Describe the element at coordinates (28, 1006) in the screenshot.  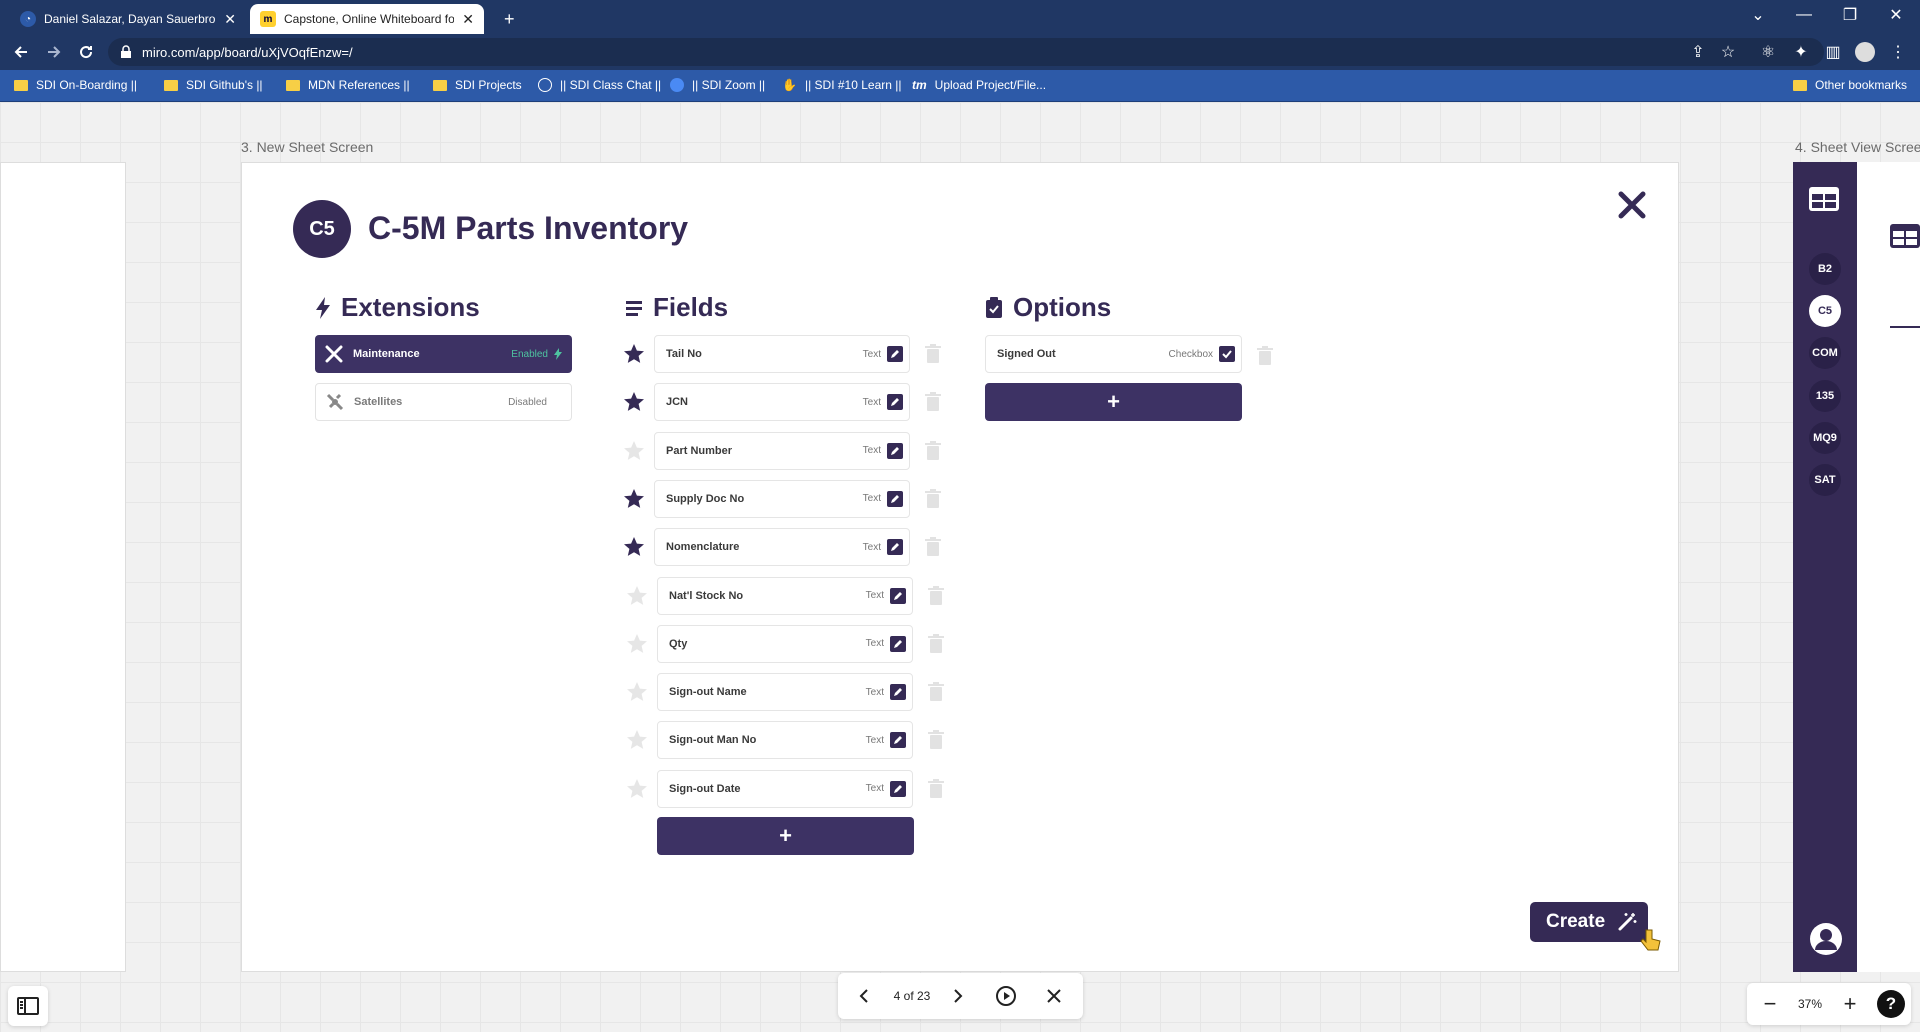
I see `frames-panel-toggle` at that location.